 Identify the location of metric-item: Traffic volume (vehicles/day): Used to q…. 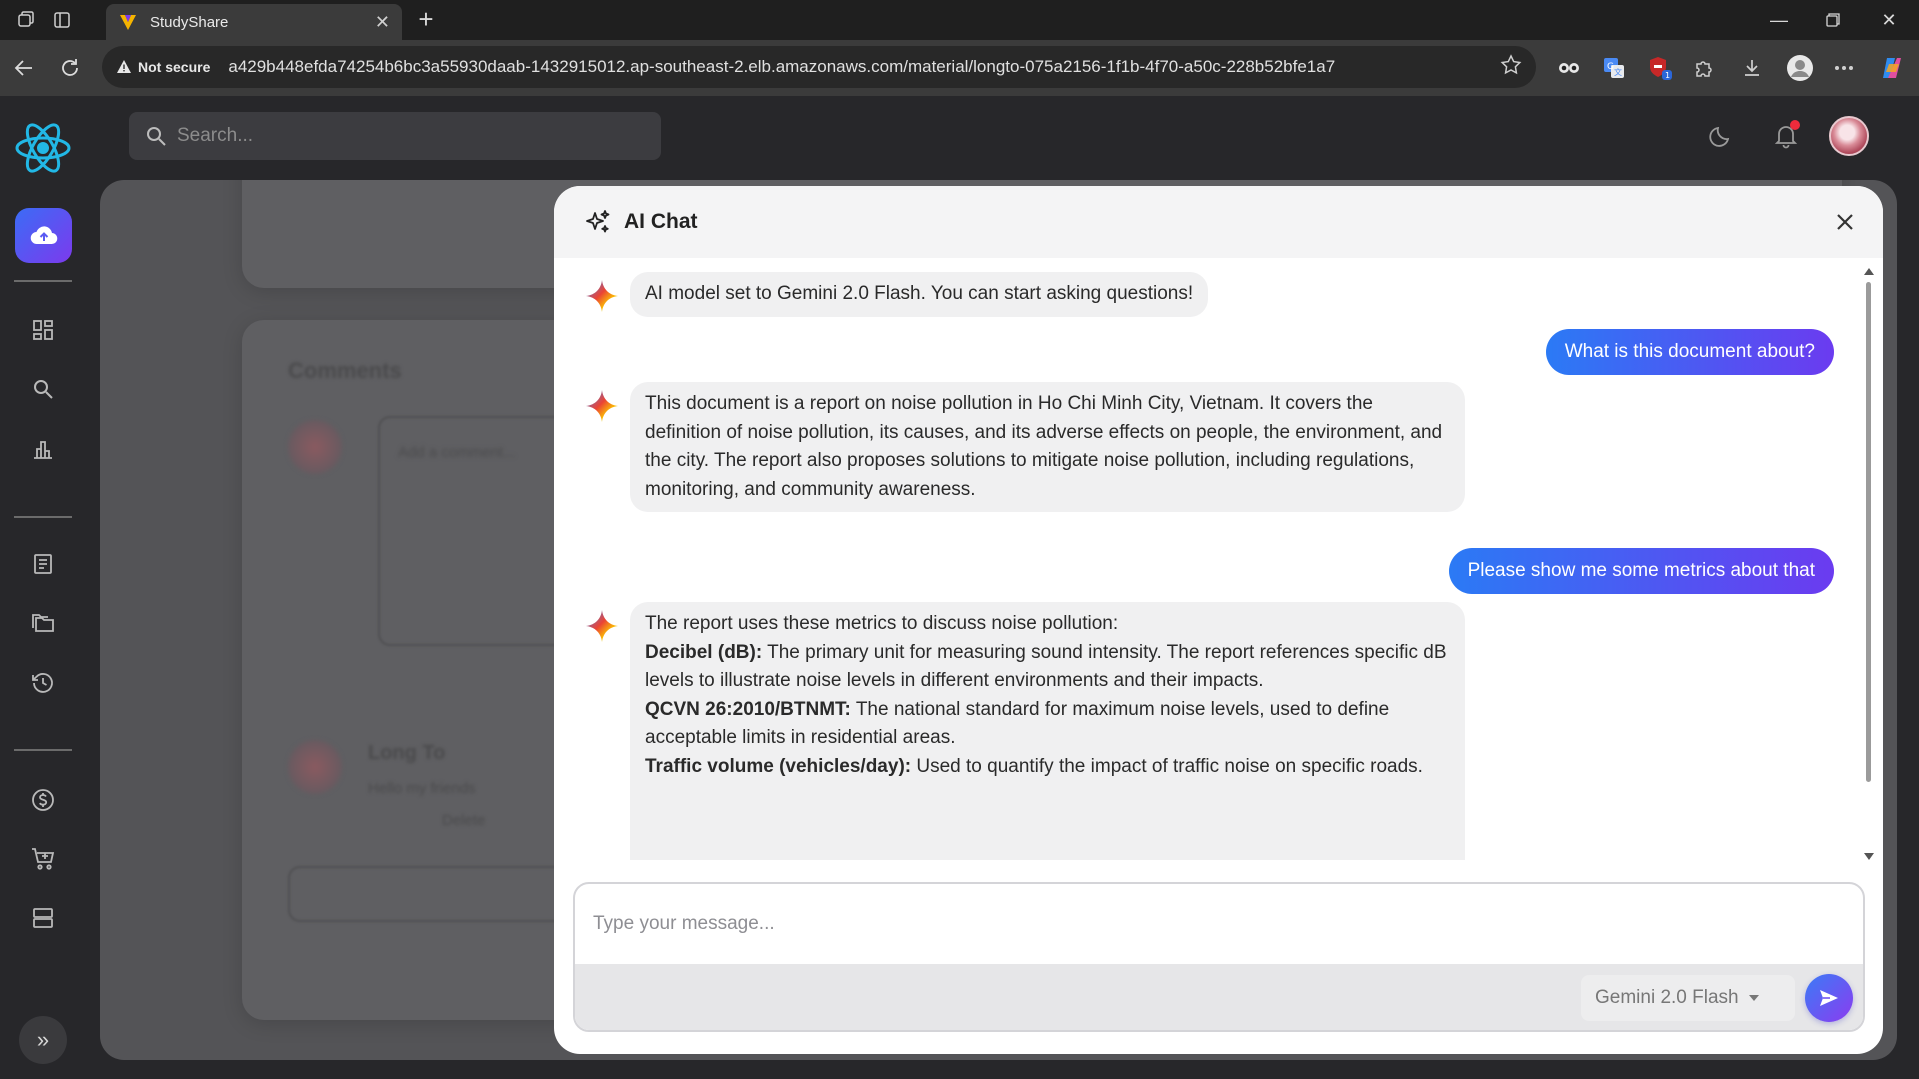
(1047, 767).